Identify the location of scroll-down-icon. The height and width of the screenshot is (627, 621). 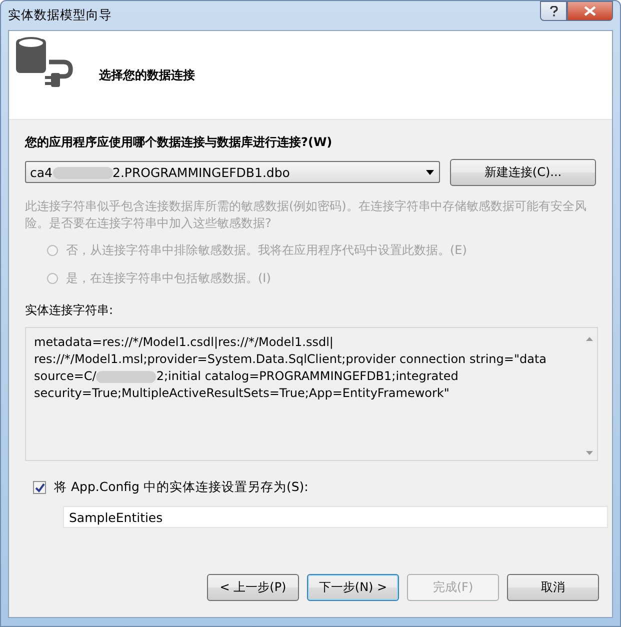
(589, 453).